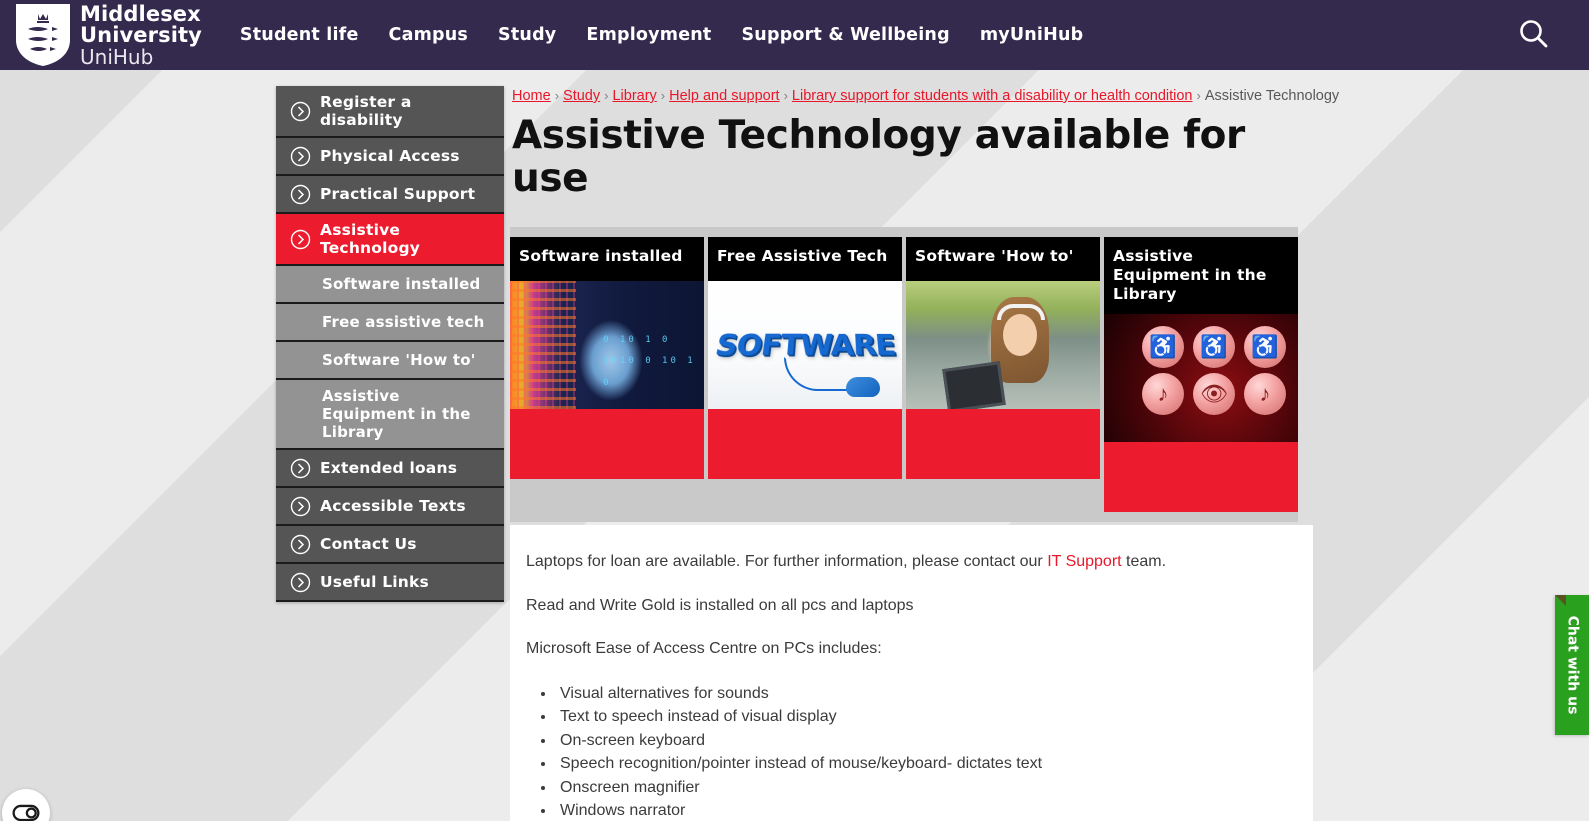  I want to click on sidebar-item-useful-links: Useful Links, so click(390, 583).